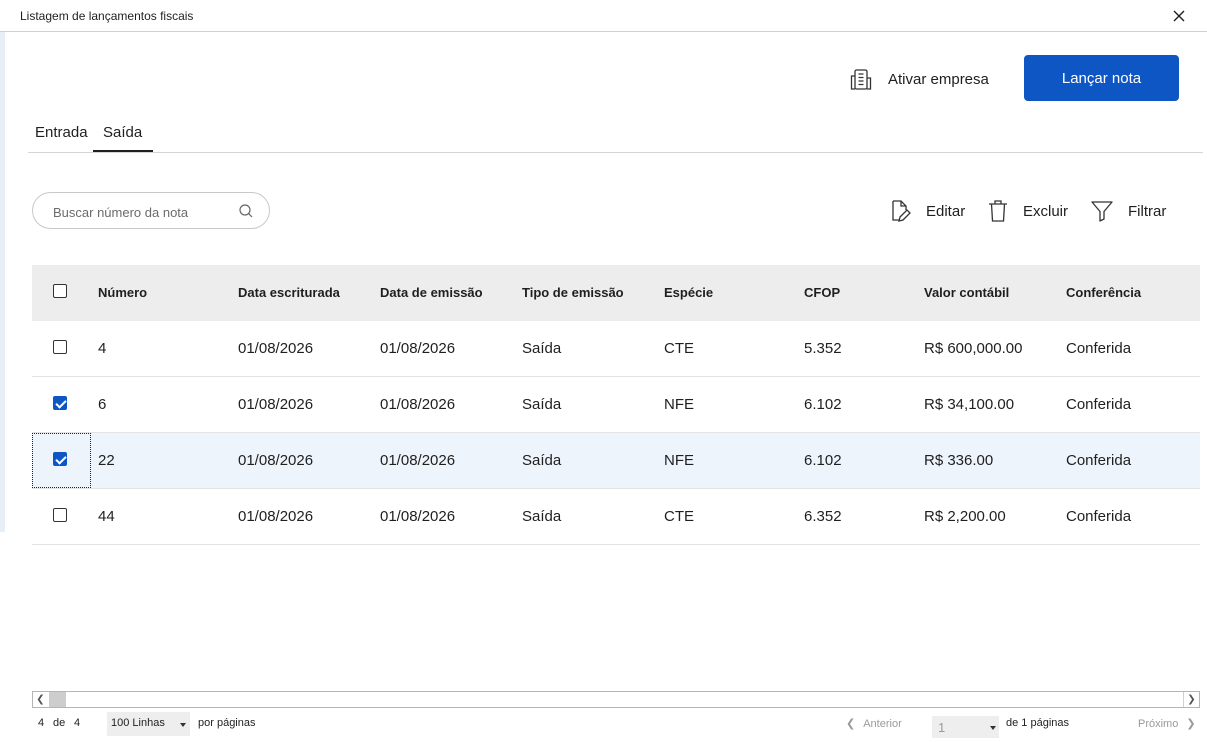 The height and width of the screenshot is (742, 1207). What do you see at coordinates (227, 723) in the screenshot?
I see `per-page-label: por páginas` at bounding box center [227, 723].